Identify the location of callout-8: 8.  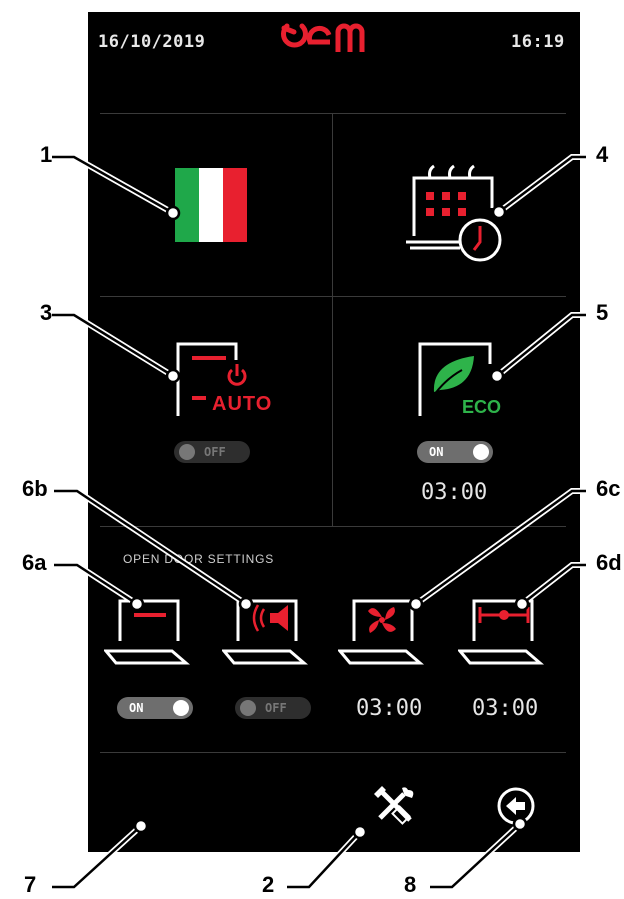
(410, 884).